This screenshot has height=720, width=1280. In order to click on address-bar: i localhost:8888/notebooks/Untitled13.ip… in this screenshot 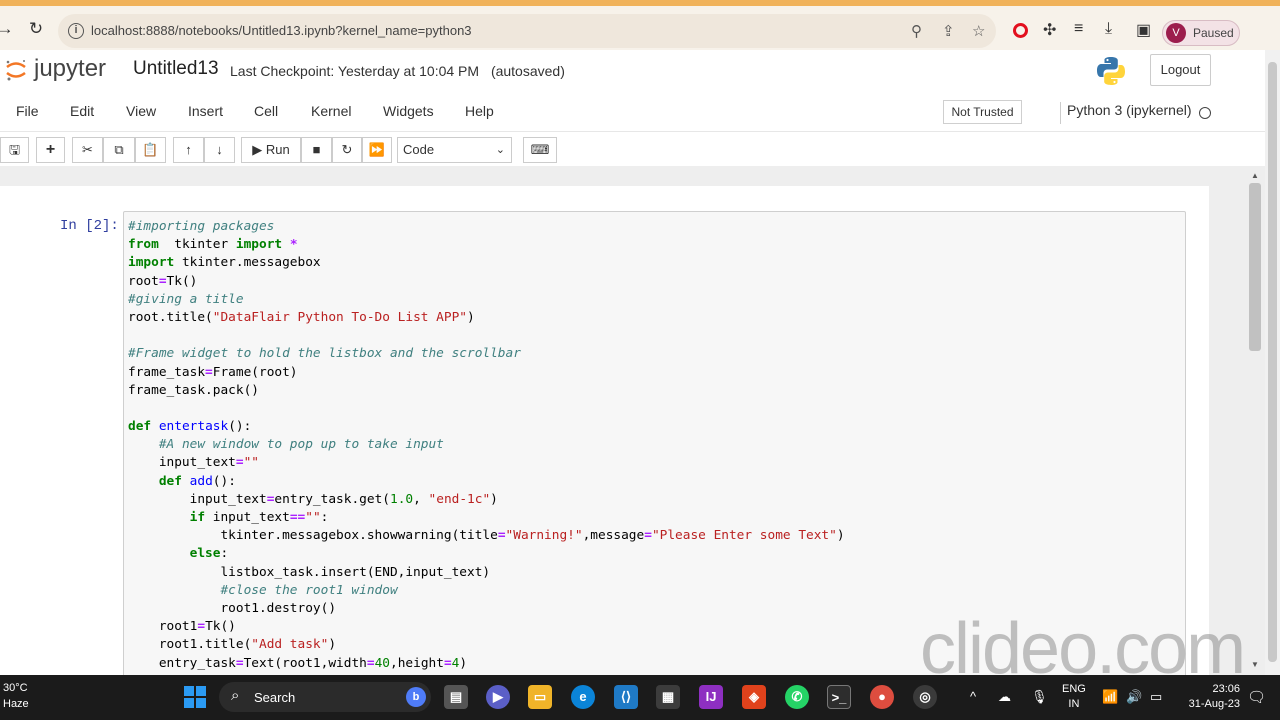, I will do `click(527, 31)`.